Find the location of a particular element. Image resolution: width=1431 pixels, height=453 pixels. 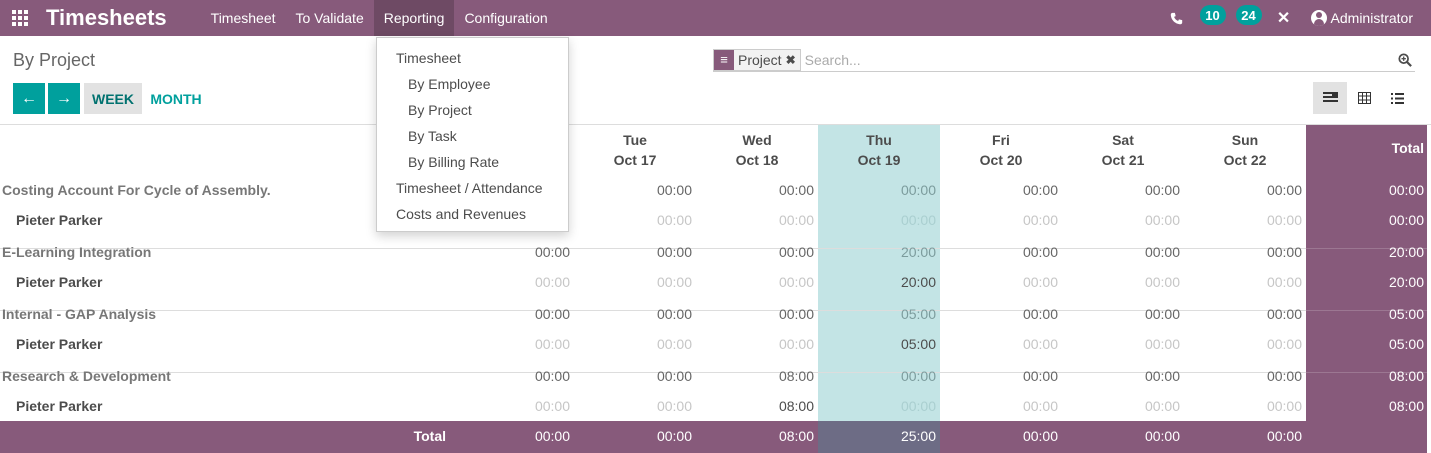

column-header-tue: Tue Oct 17 is located at coordinates (635, 150).